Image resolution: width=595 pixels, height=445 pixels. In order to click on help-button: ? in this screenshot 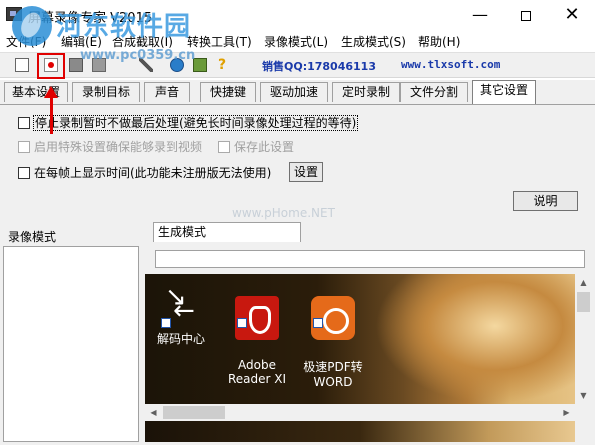, I will do `click(222, 65)`.